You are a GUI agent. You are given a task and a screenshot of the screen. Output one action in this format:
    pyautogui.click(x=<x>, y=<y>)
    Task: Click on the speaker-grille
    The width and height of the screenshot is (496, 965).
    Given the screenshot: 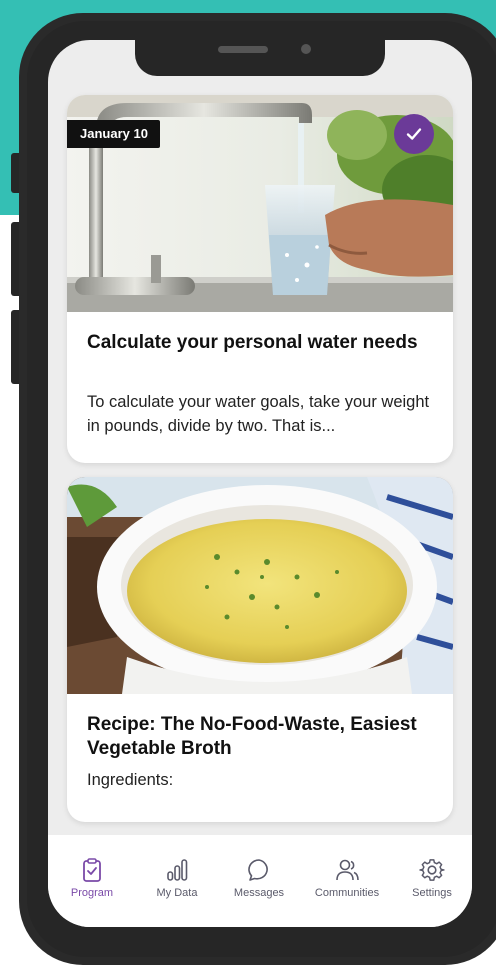 What is the action you would take?
    pyautogui.click(x=243, y=49)
    